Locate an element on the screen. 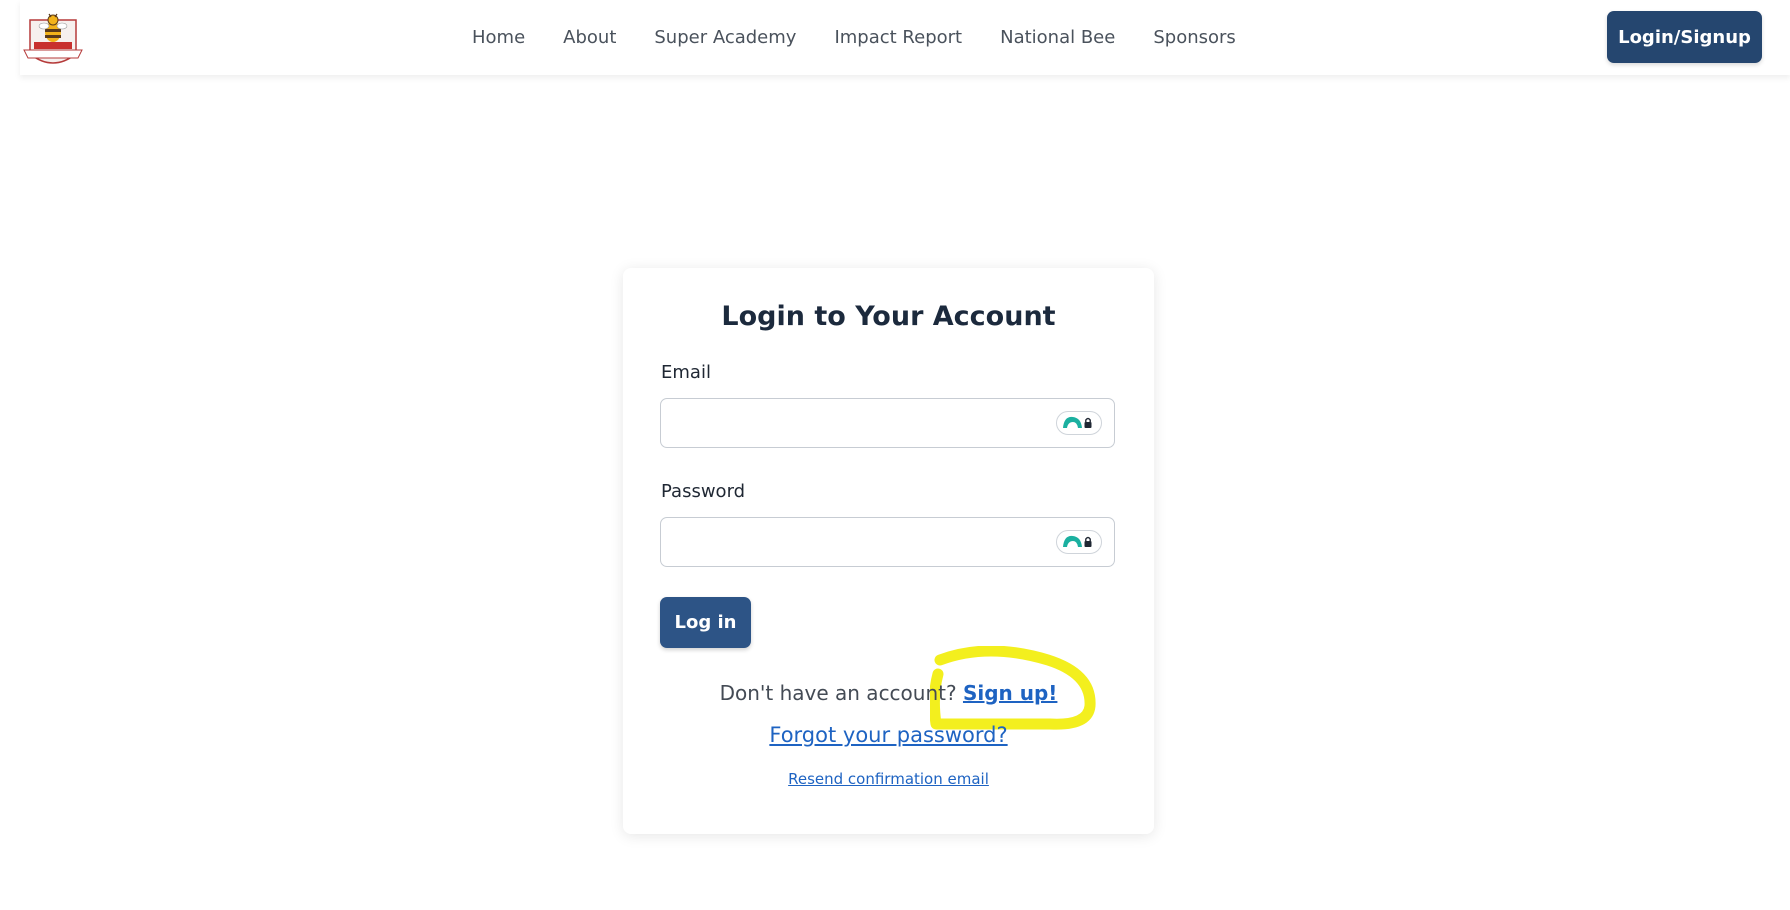 Image resolution: width=1790 pixels, height=910 pixels. password-label: Password is located at coordinates (703, 491).